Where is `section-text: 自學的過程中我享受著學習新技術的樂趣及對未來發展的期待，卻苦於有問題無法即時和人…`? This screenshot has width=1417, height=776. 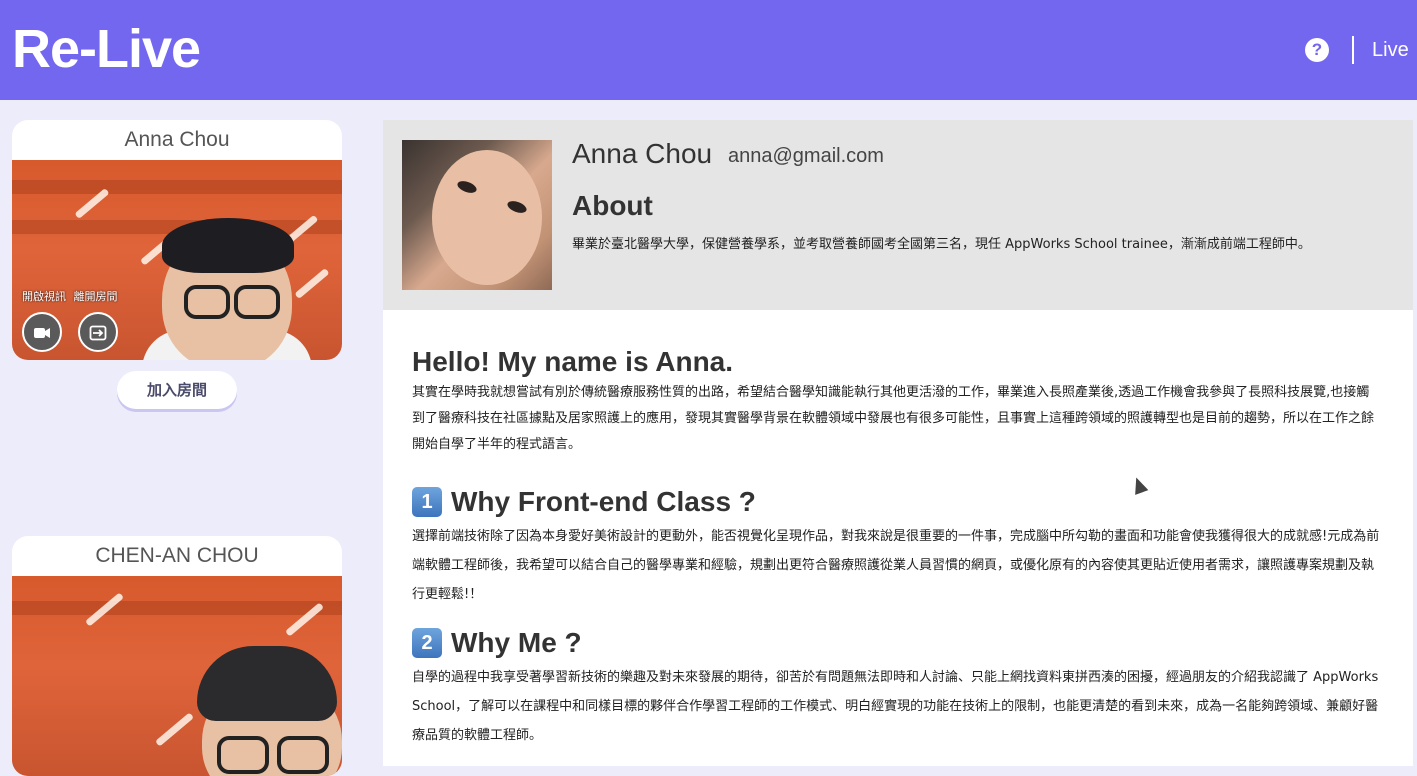
section-text: 自學的過程中我享受著學習新技術的樂趣及對未來發展的期待，卻苦於有問題無法即時和人… is located at coordinates (895, 706).